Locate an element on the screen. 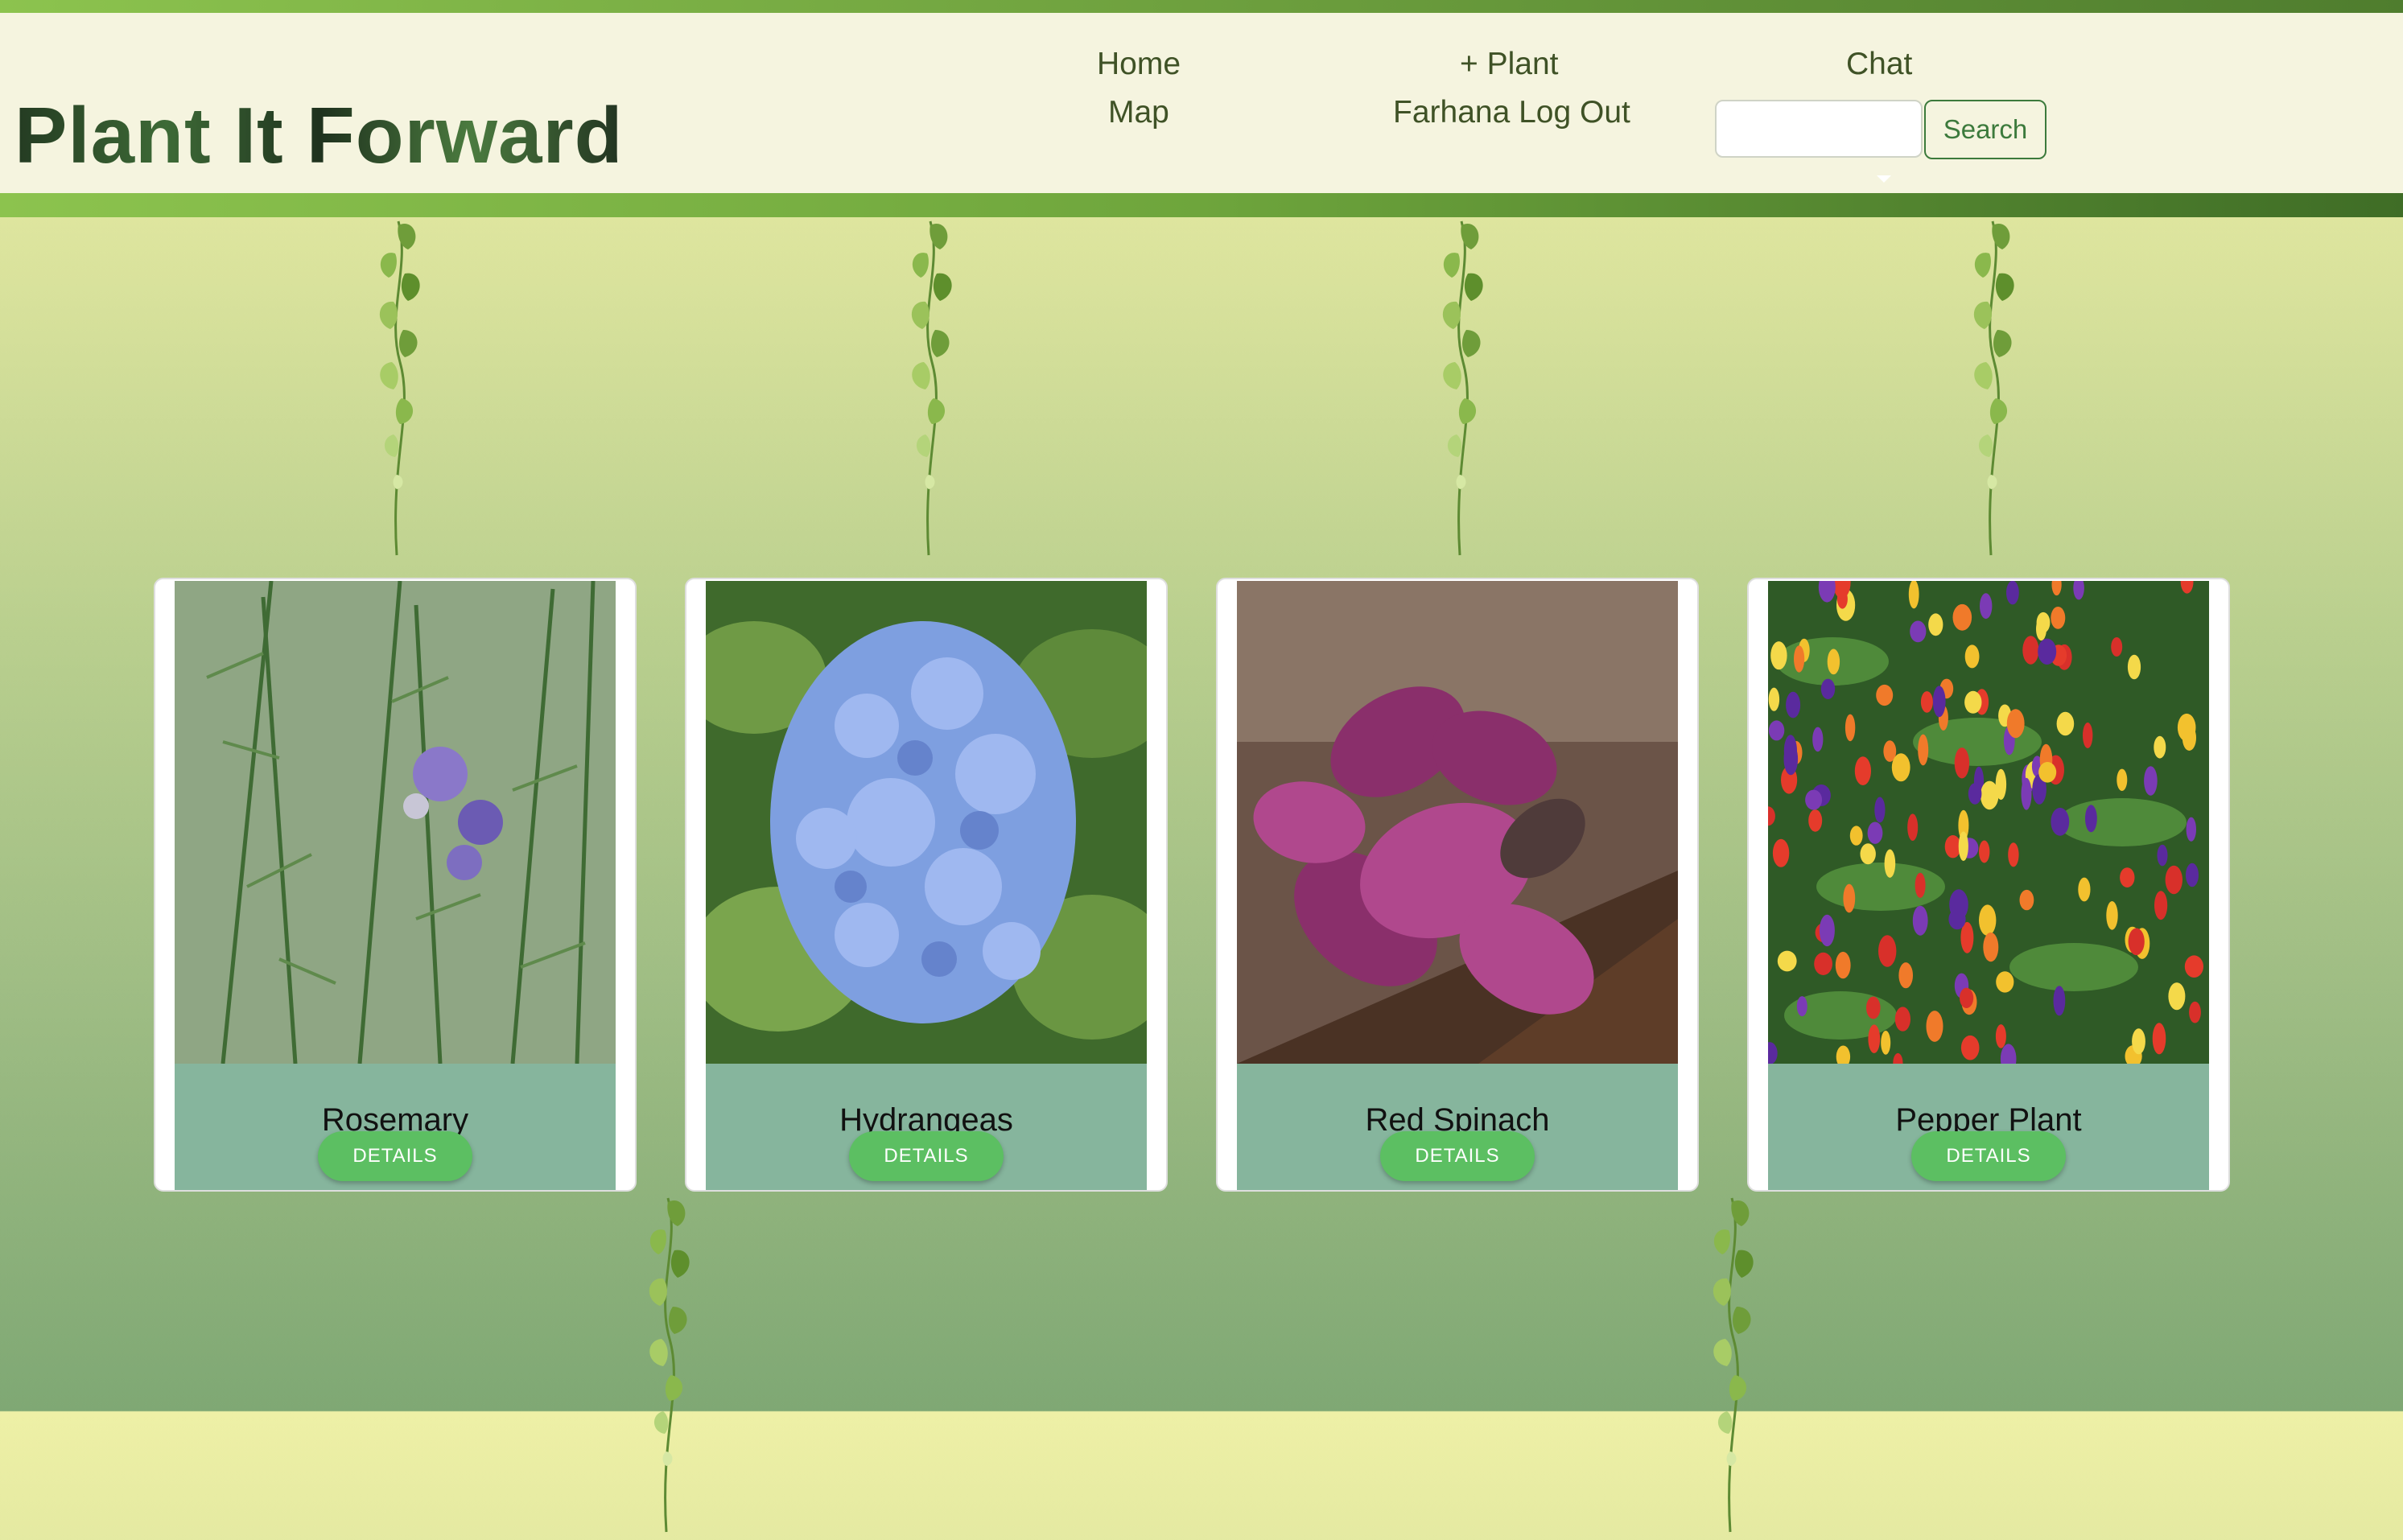 Image resolution: width=2403 pixels, height=1540 pixels. dropdown-caret-icon is located at coordinates (1884, 179).